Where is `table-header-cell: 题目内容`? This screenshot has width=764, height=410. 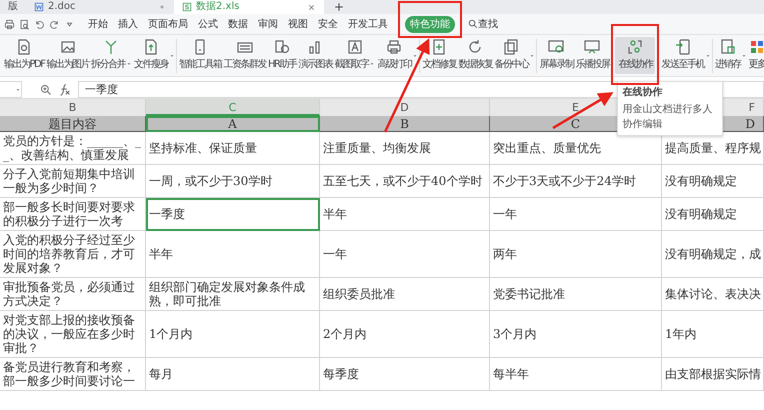
table-header-cell: 题目内容 is located at coordinates (73, 124).